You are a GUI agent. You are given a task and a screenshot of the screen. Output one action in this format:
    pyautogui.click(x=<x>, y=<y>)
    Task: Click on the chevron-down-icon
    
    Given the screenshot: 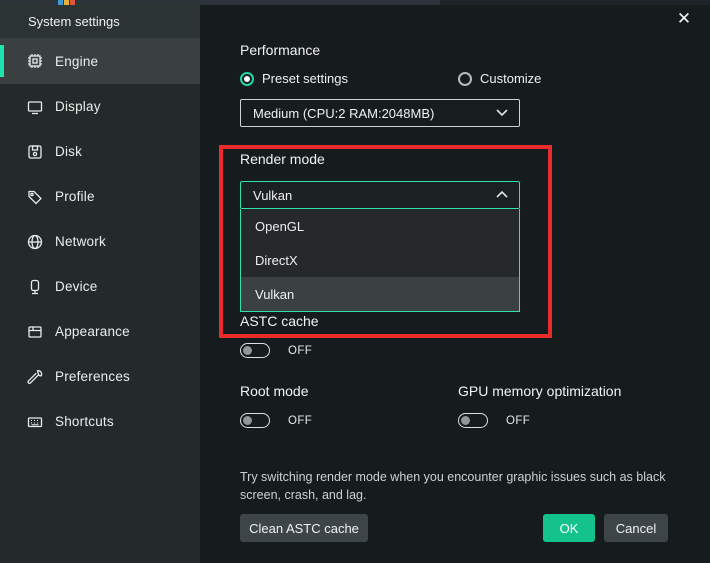 What is the action you would take?
    pyautogui.click(x=502, y=113)
    